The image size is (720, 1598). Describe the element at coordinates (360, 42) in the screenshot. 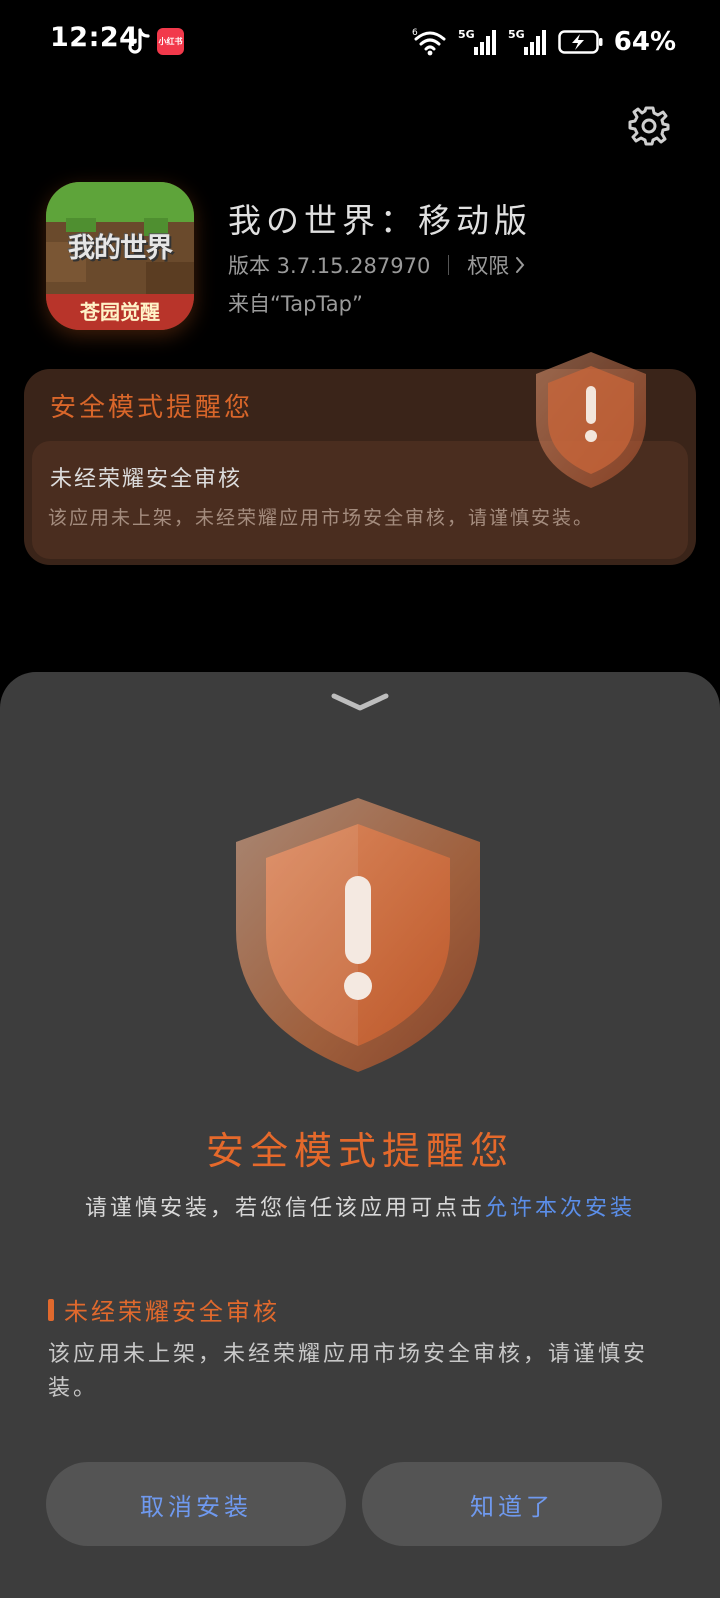

I see `status-bar: 12:24 小红书 6 5G 5G 64%` at that location.